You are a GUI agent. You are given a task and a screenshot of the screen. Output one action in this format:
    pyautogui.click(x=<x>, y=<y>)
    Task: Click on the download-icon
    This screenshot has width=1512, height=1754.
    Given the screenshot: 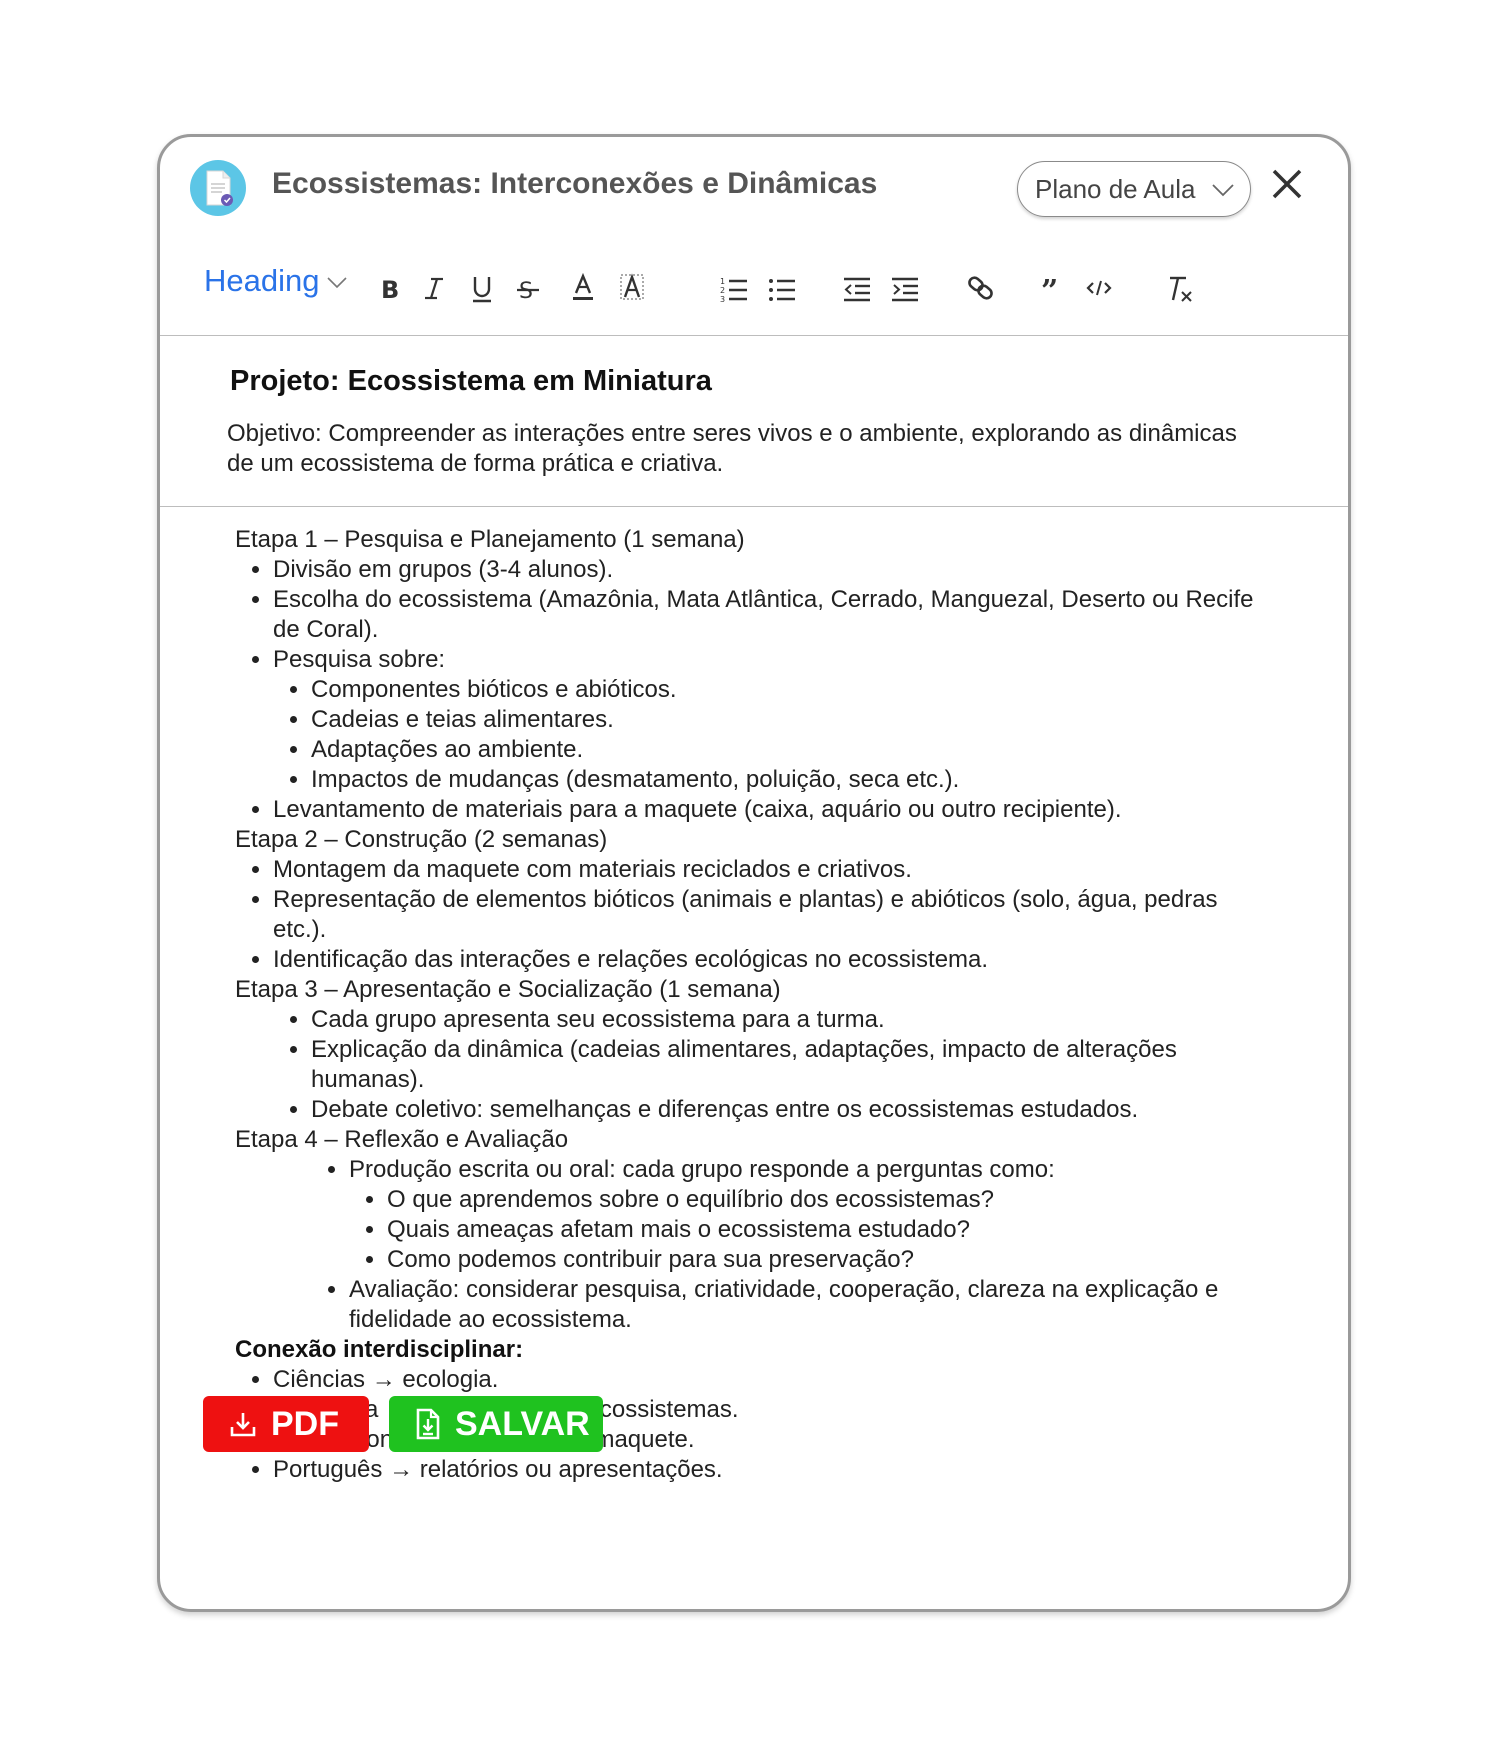 What is the action you would take?
    pyautogui.click(x=243, y=1425)
    